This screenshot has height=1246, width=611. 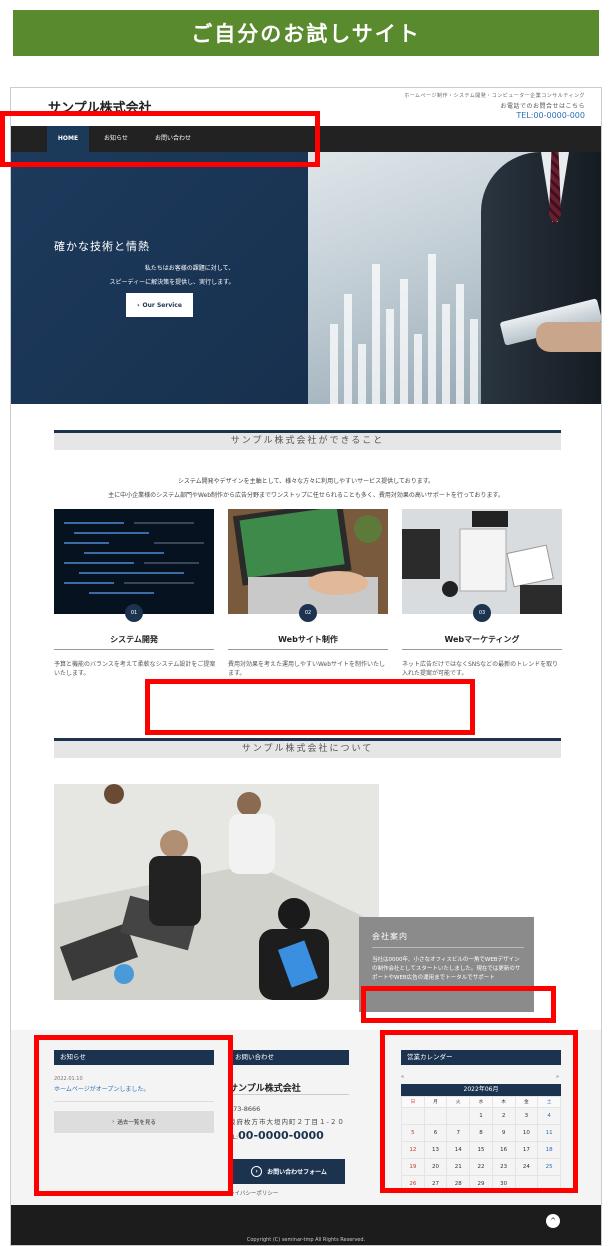 What do you see at coordinates (308, 639) in the screenshot?
I see `service-title-web: Webサイト制作` at bounding box center [308, 639].